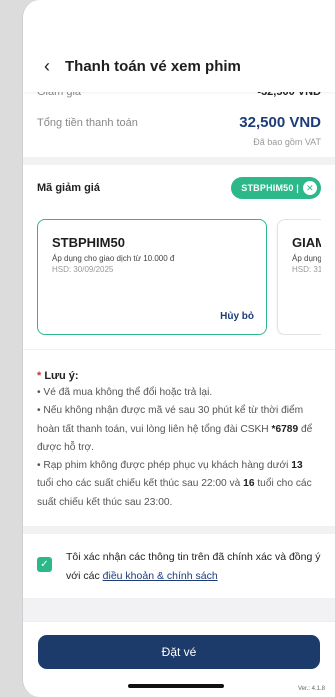  What do you see at coordinates (285, 429) in the screenshot?
I see `hotline-number: *6789` at bounding box center [285, 429].